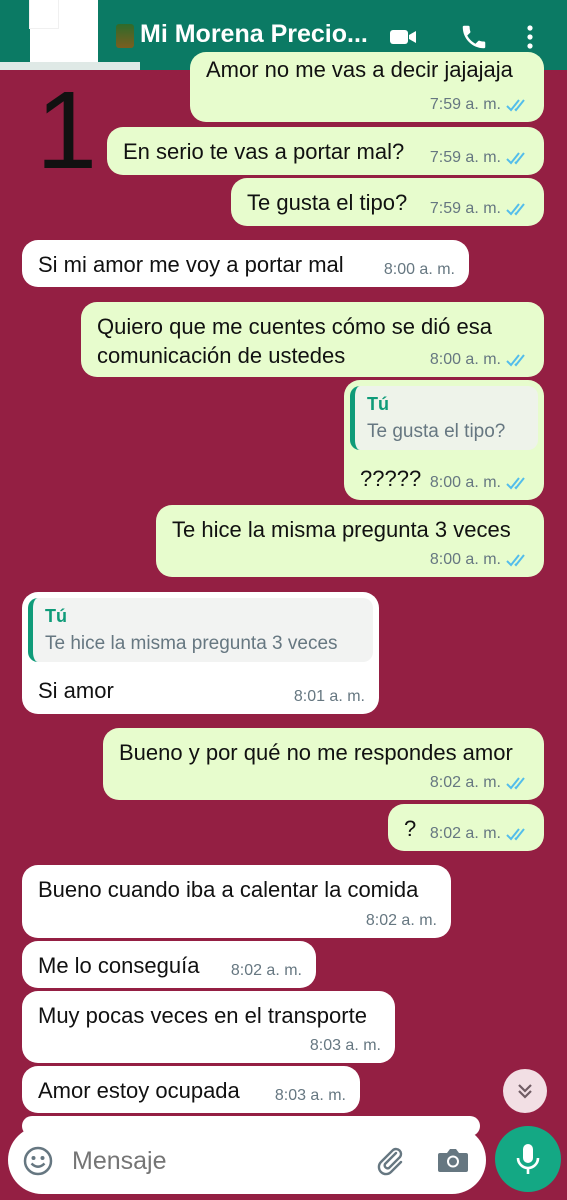  What do you see at coordinates (436, 431) in the screenshot?
I see `quoted-text: Te gusta el tipo?` at bounding box center [436, 431].